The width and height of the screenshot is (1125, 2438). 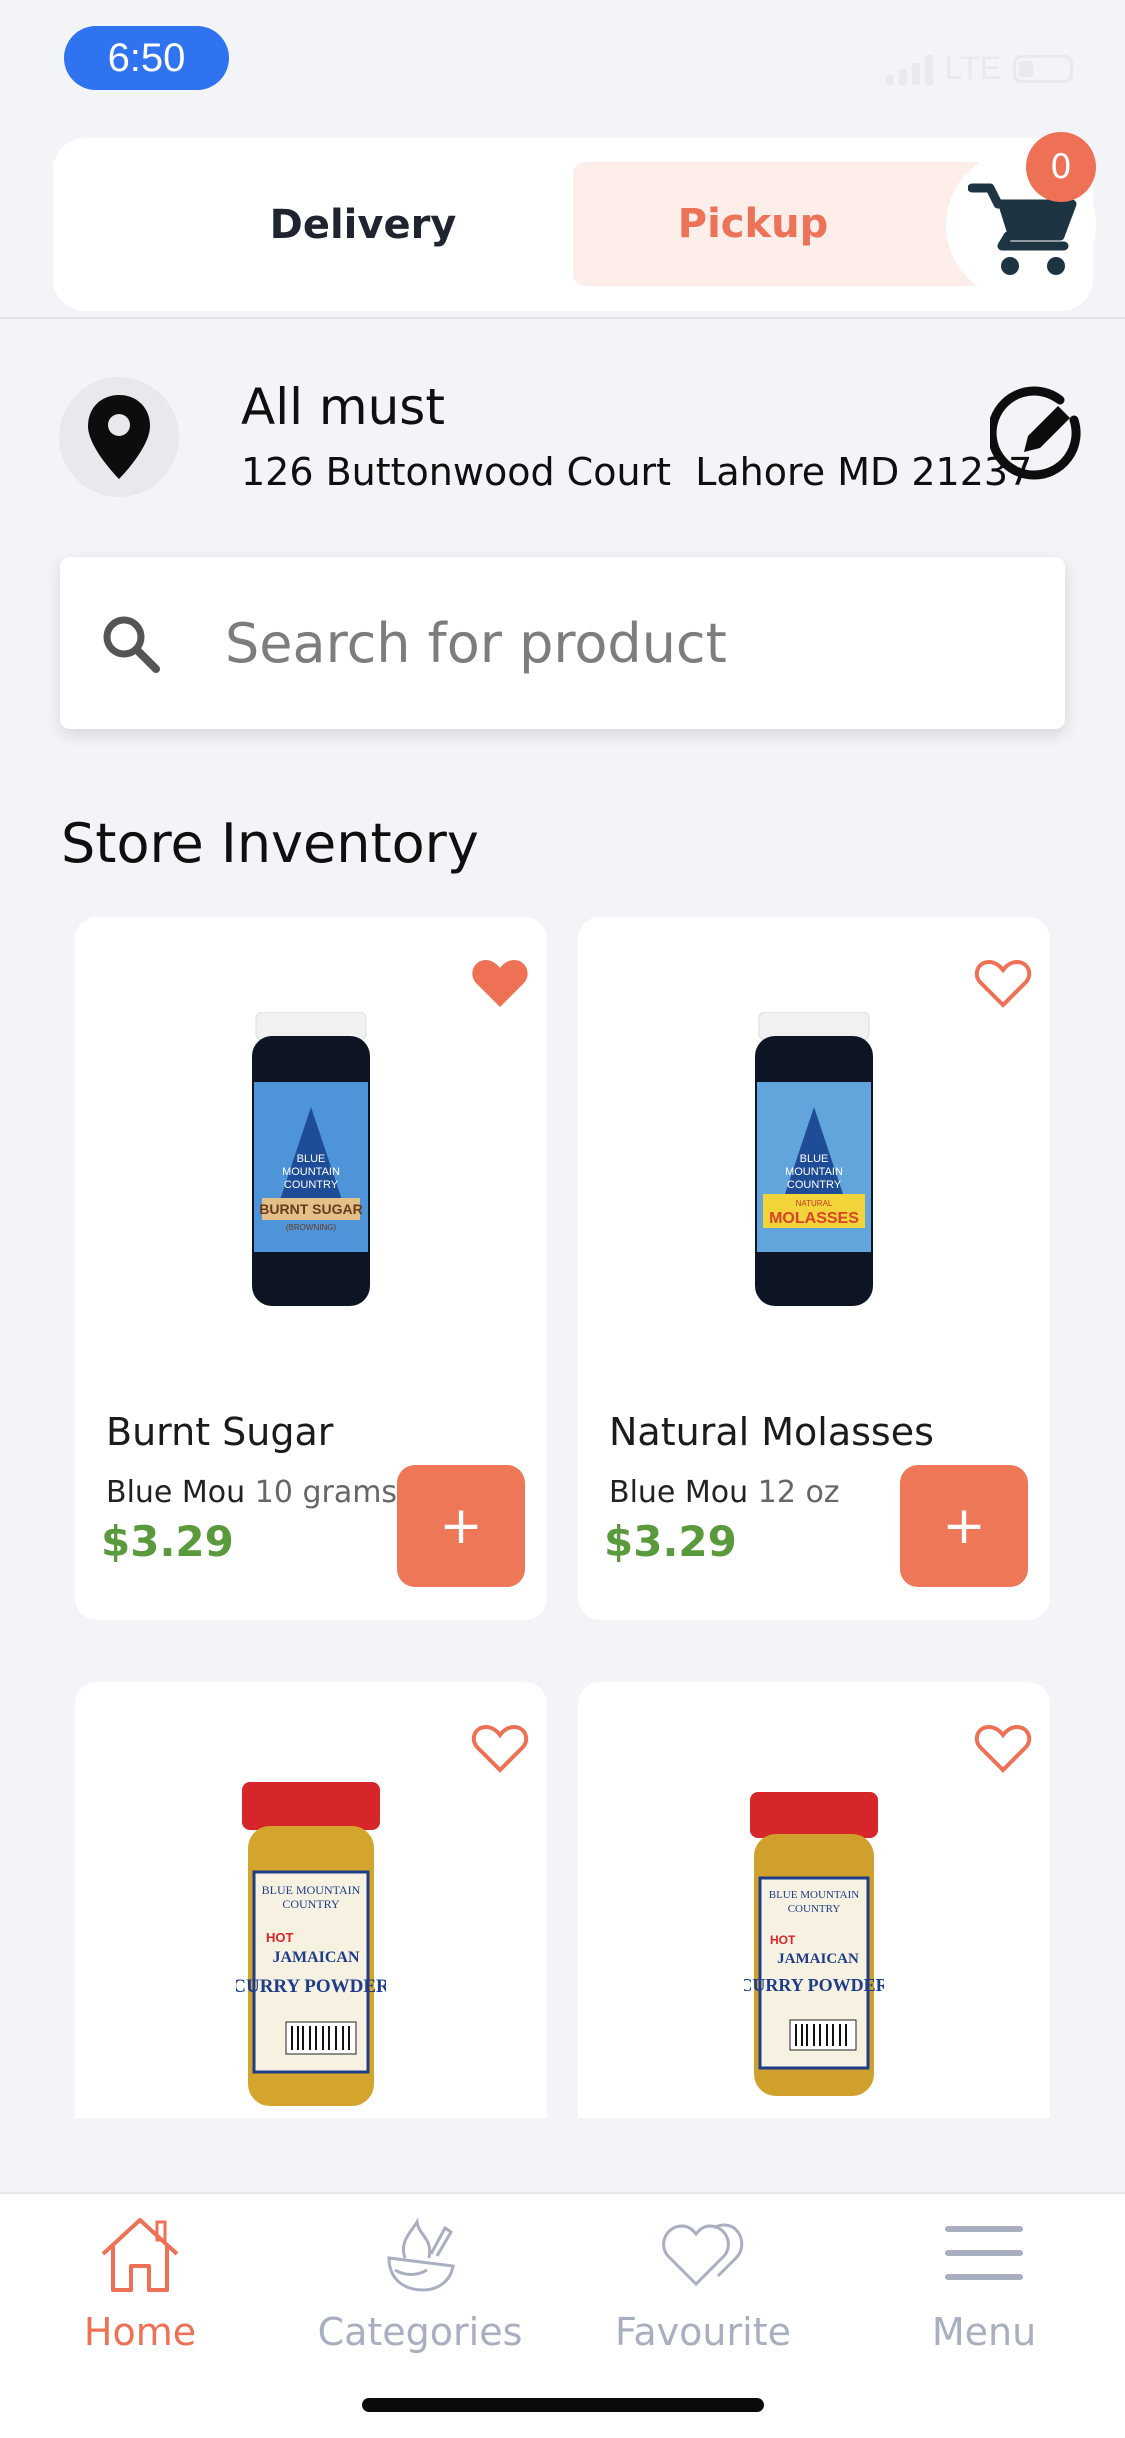 What do you see at coordinates (574, 224) in the screenshot?
I see `order-mode-toggle: Delivery Pickup` at bounding box center [574, 224].